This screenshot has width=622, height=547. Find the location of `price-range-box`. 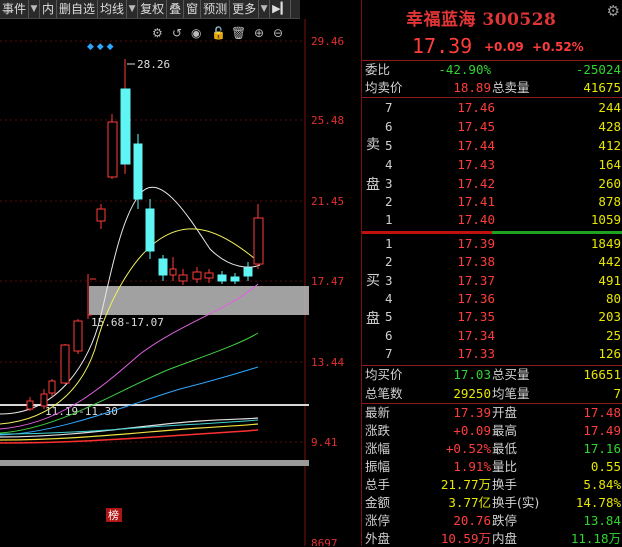

price-range-box is located at coordinates (199, 300).